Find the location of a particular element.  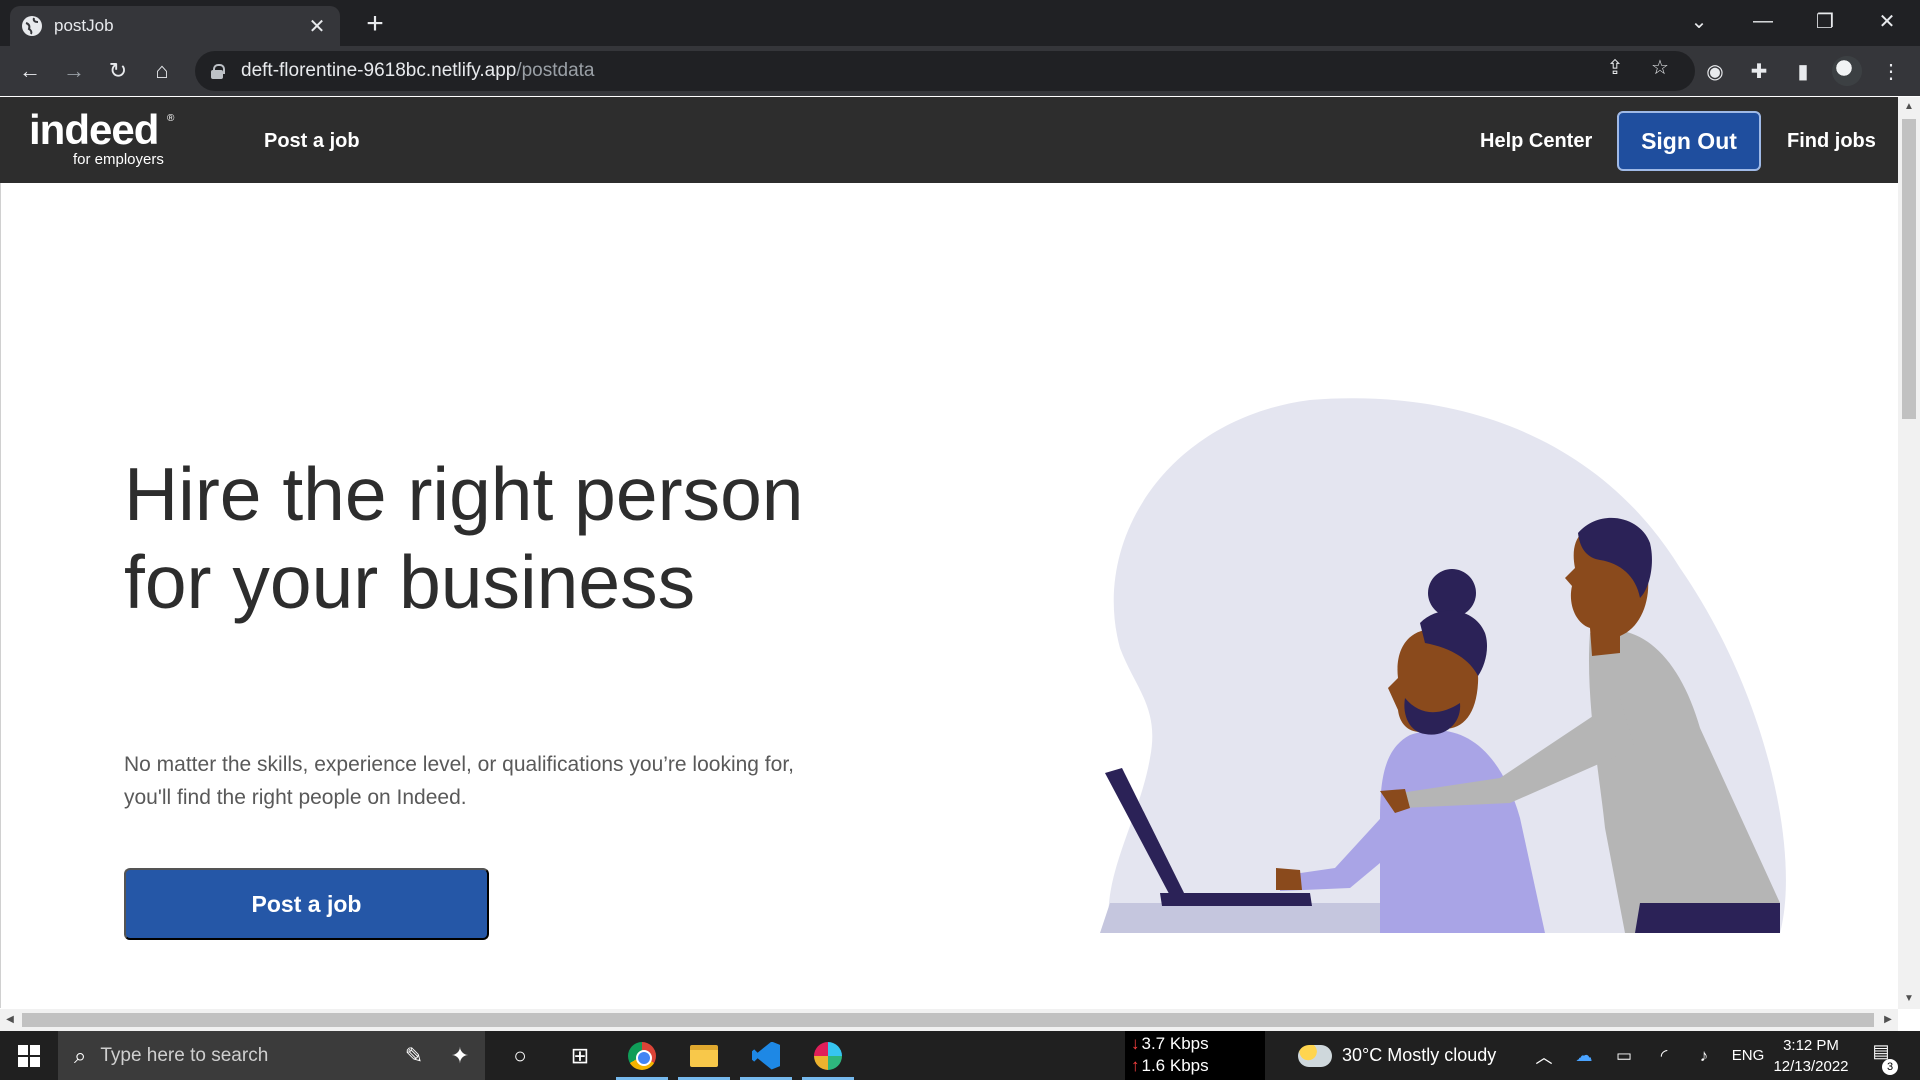

folder-icon is located at coordinates (704, 1055).